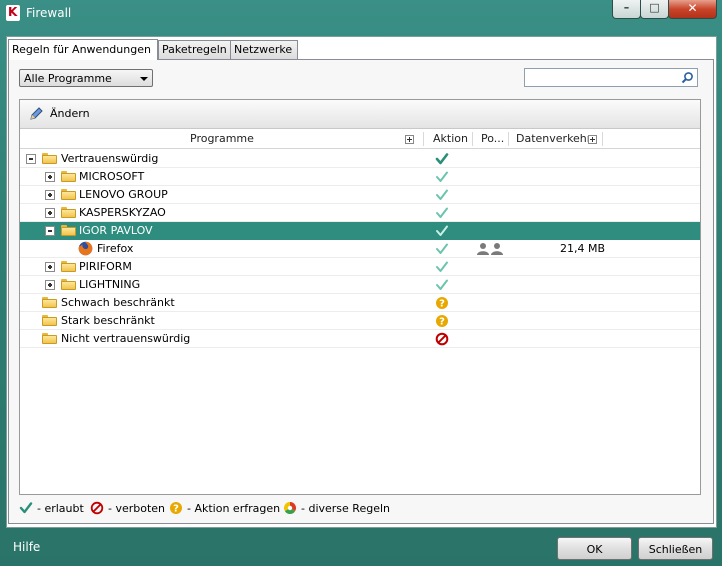 The height and width of the screenshot is (566, 722). What do you see at coordinates (123, 194) in the screenshot?
I see `vendor-label: LENOVO GROUP` at bounding box center [123, 194].